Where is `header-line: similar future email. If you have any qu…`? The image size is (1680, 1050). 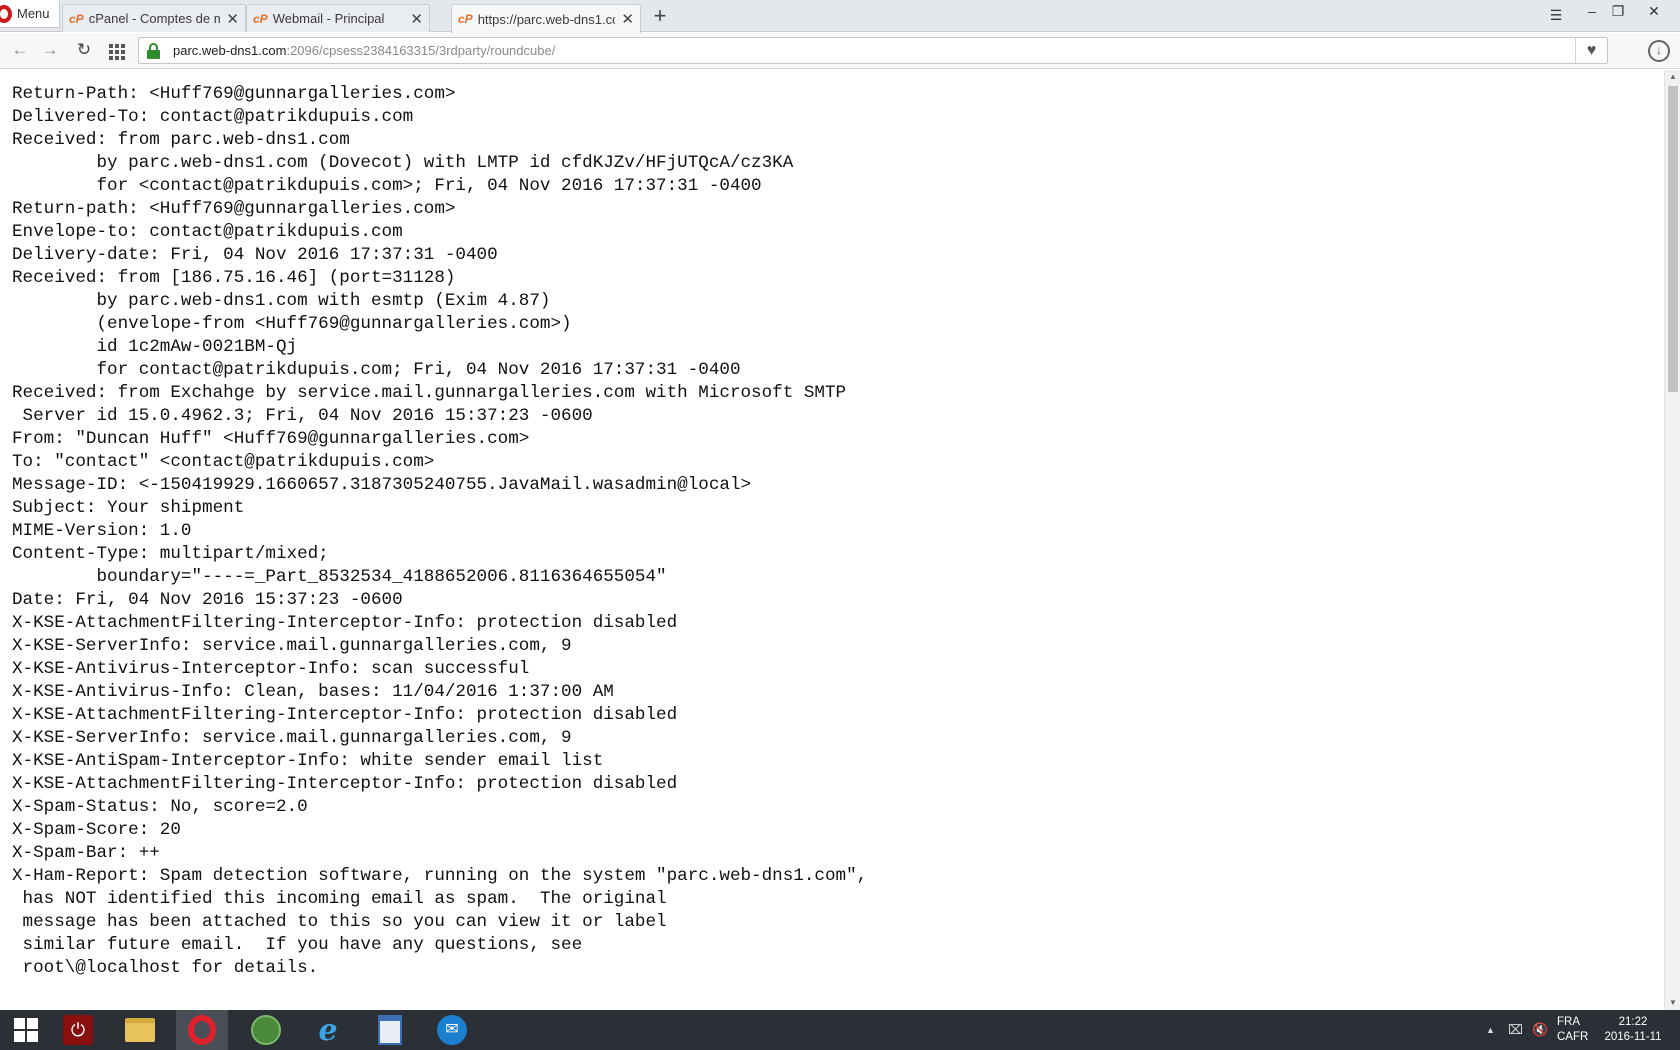 header-line: similar future email. If you have any qu… is located at coordinates (297, 945).